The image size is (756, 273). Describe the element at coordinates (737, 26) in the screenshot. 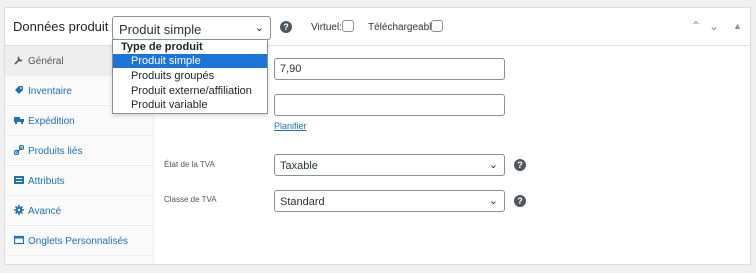

I see `collapse-toggle-icon: ▲` at that location.